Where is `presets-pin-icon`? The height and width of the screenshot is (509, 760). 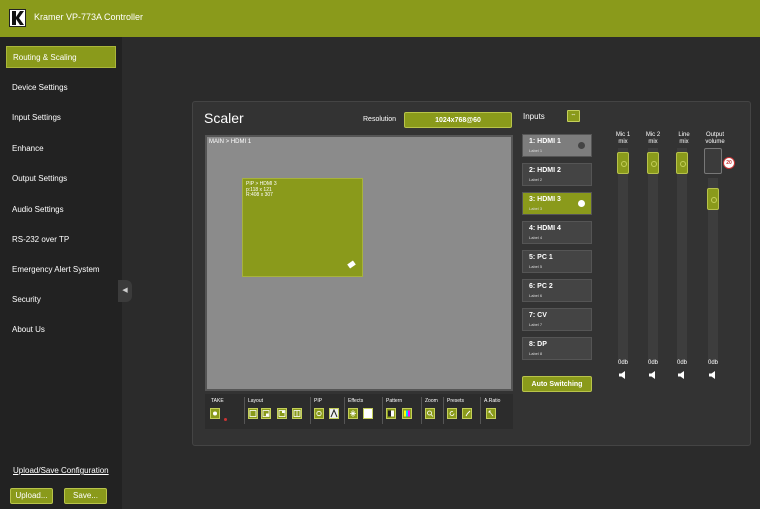
presets-pin-icon is located at coordinates (467, 413).